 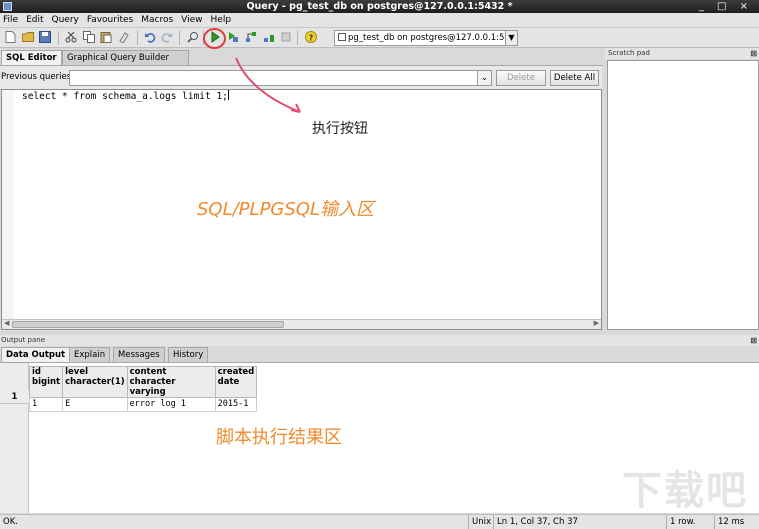 I want to click on watermark-logo: 下载吧, so click(x=685, y=491).